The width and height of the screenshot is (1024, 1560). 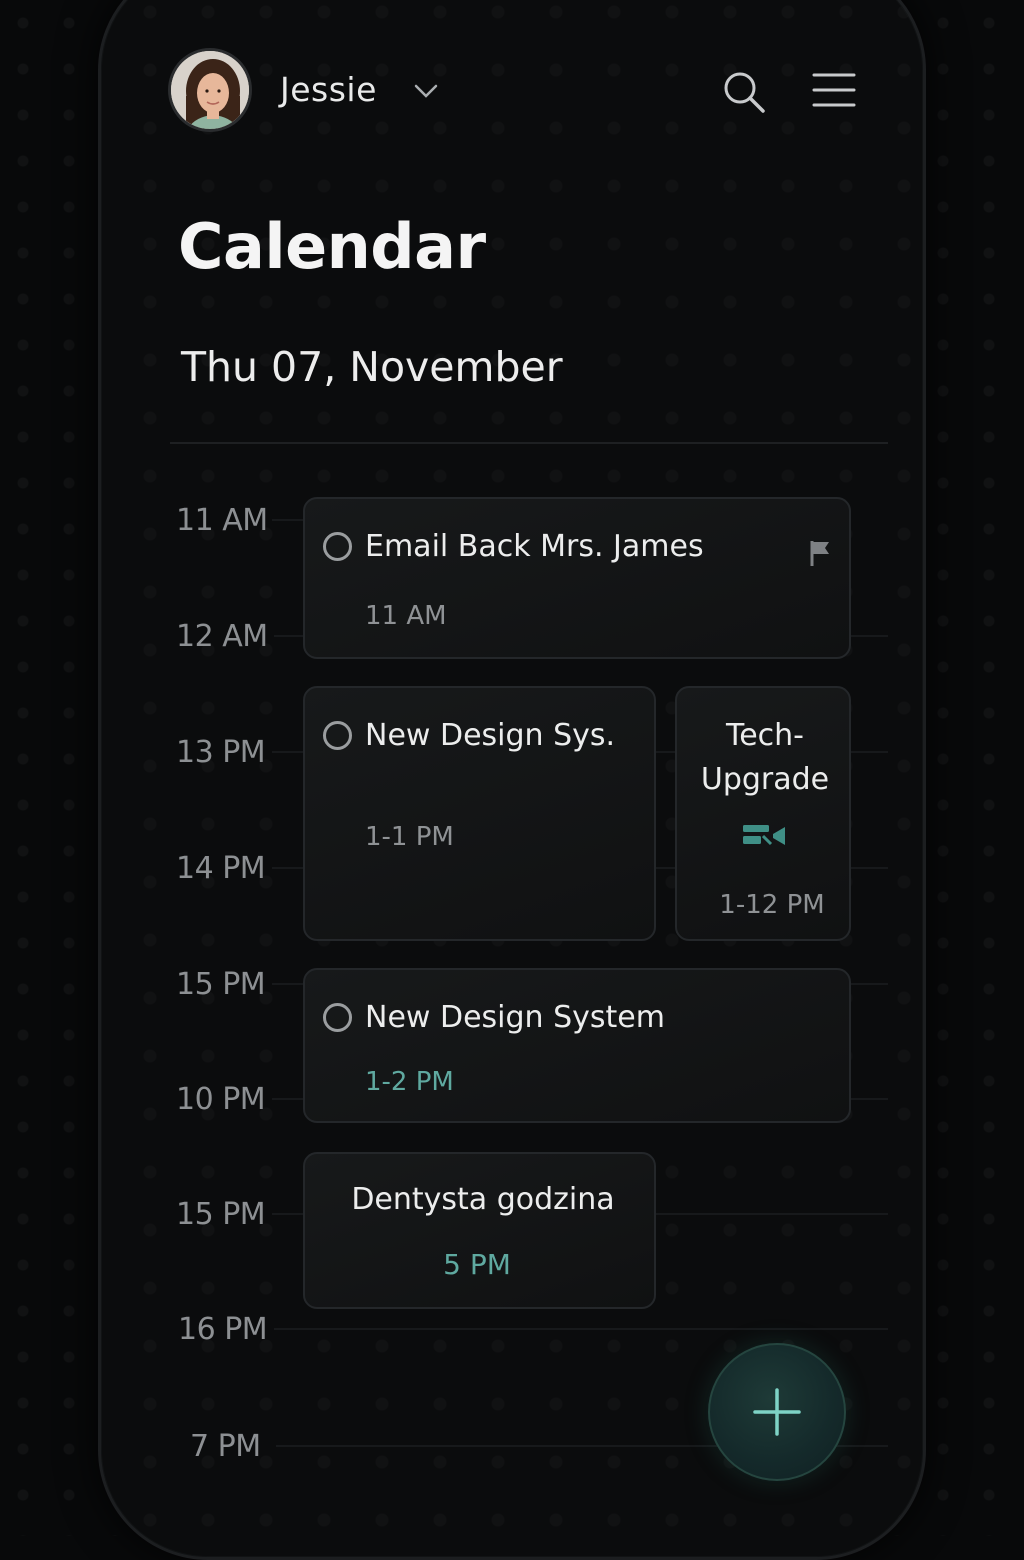 I want to click on event-title-line: Tech-, so click(x=765, y=735).